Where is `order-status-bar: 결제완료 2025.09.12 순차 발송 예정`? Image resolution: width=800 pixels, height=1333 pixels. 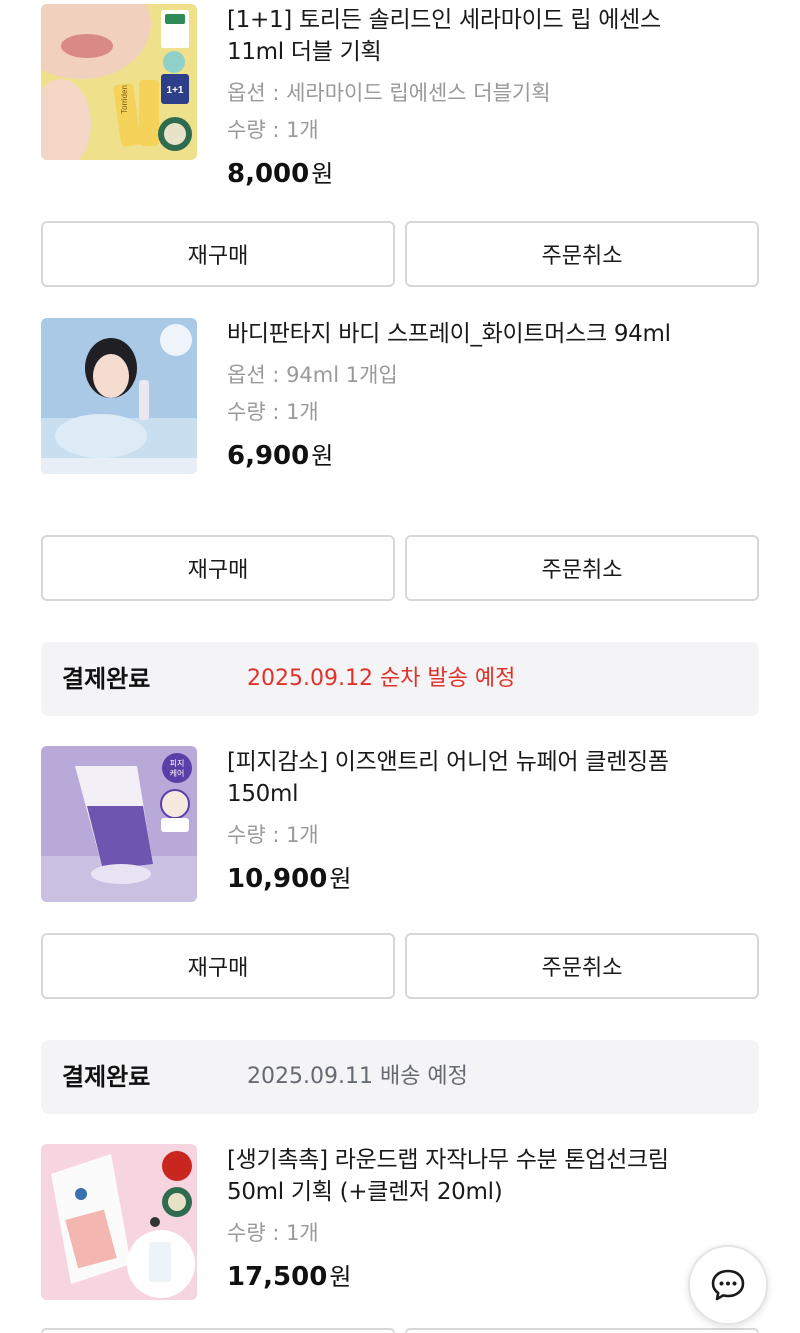 order-status-bar: 결제완료 2025.09.12 순차 발송 예정 is located at coordinates (400, 679).